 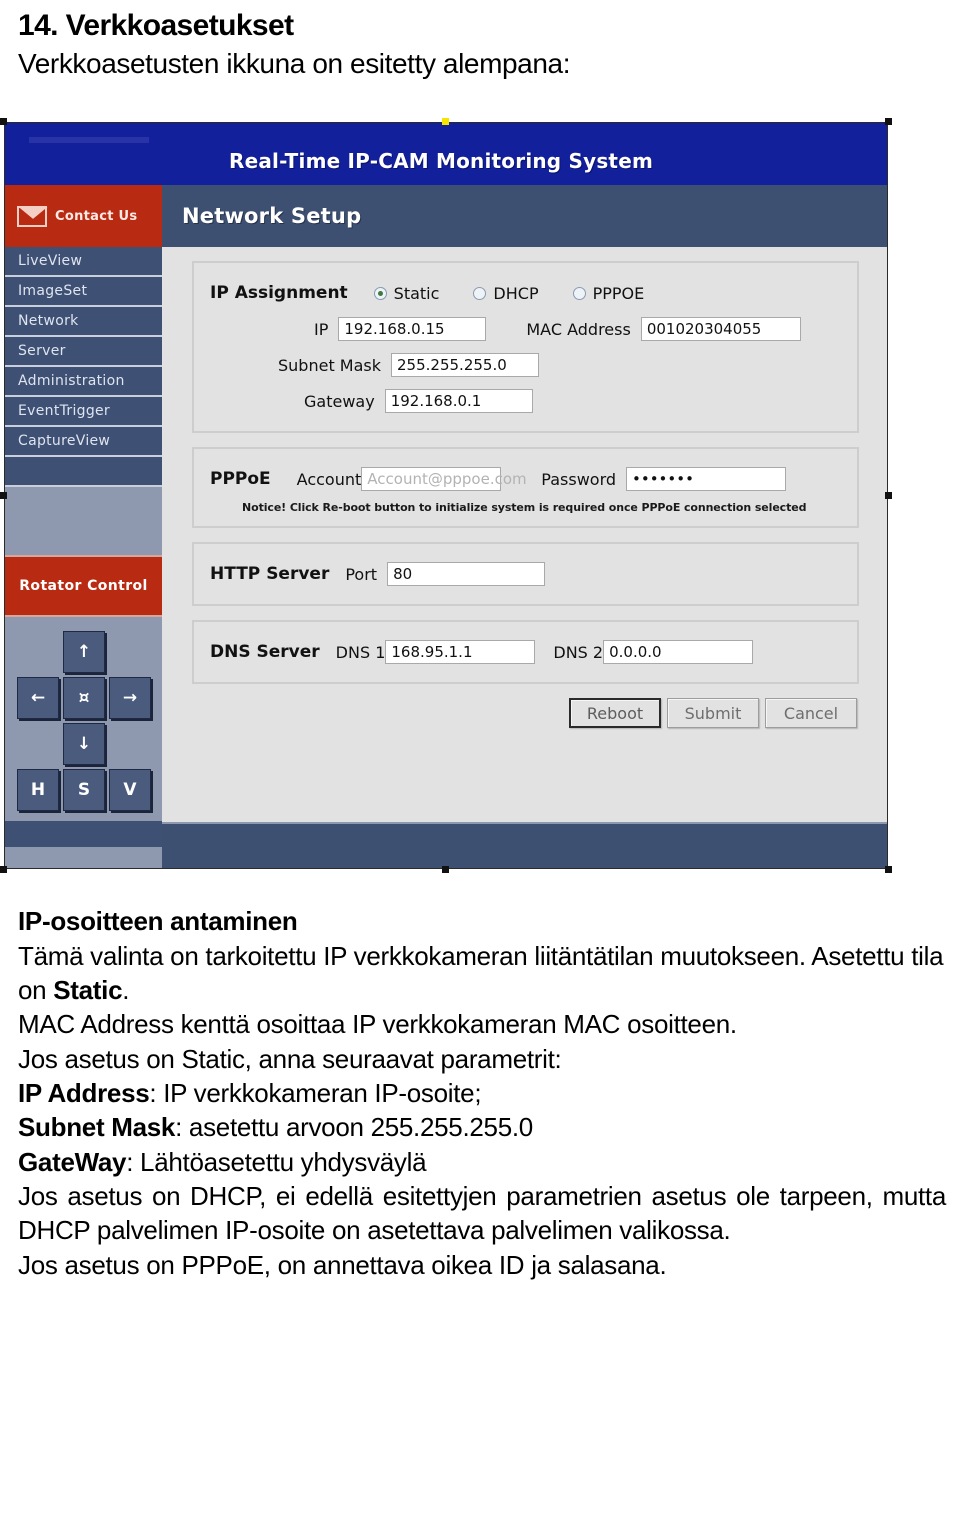 What do you see at coordinates (130, 698) in the screenshot?
I see `pan-right-button: →` at bounding box center [130, 698].